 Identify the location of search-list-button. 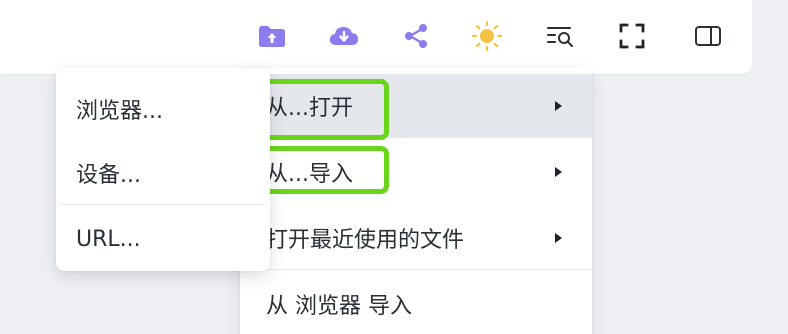
(560, 36).